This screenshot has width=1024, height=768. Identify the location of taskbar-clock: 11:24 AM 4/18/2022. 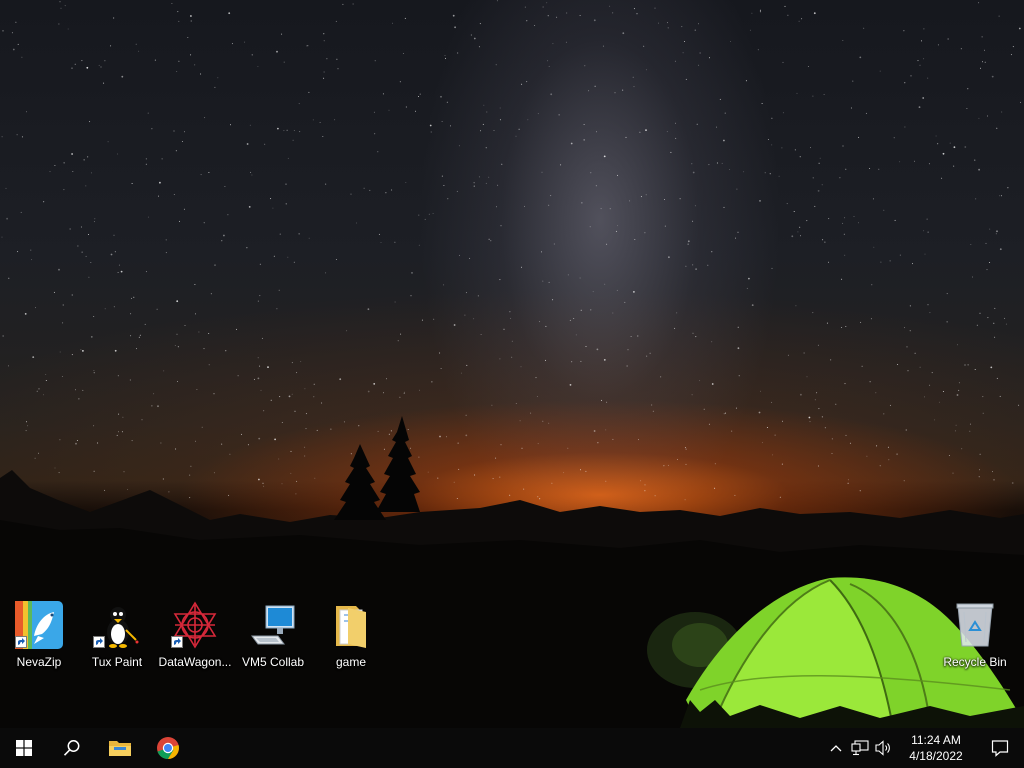
(936, 748).